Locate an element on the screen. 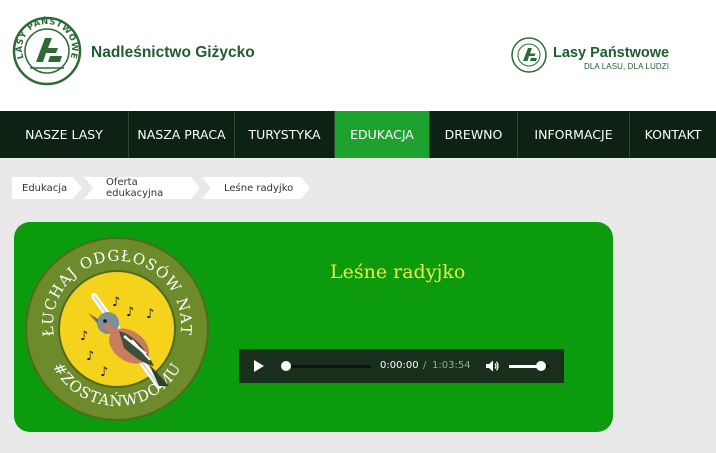 The height and width of the screenshot is (453, 716). volume-icon is located at coordinates (492, 366).